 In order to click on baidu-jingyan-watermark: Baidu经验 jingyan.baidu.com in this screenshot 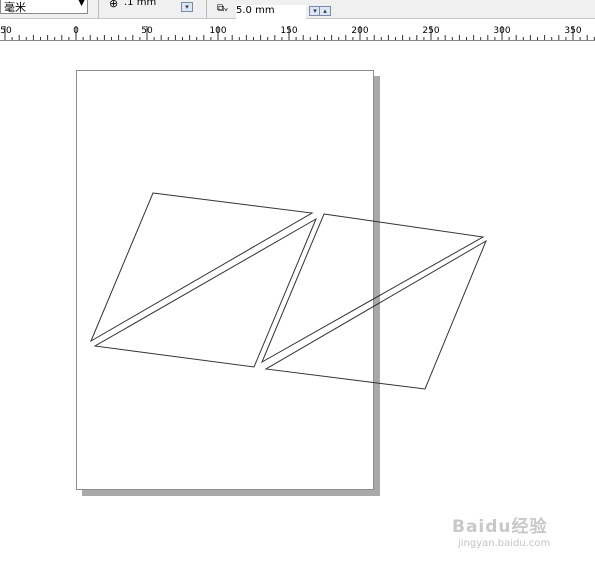, I will do `click(512, 536)`.